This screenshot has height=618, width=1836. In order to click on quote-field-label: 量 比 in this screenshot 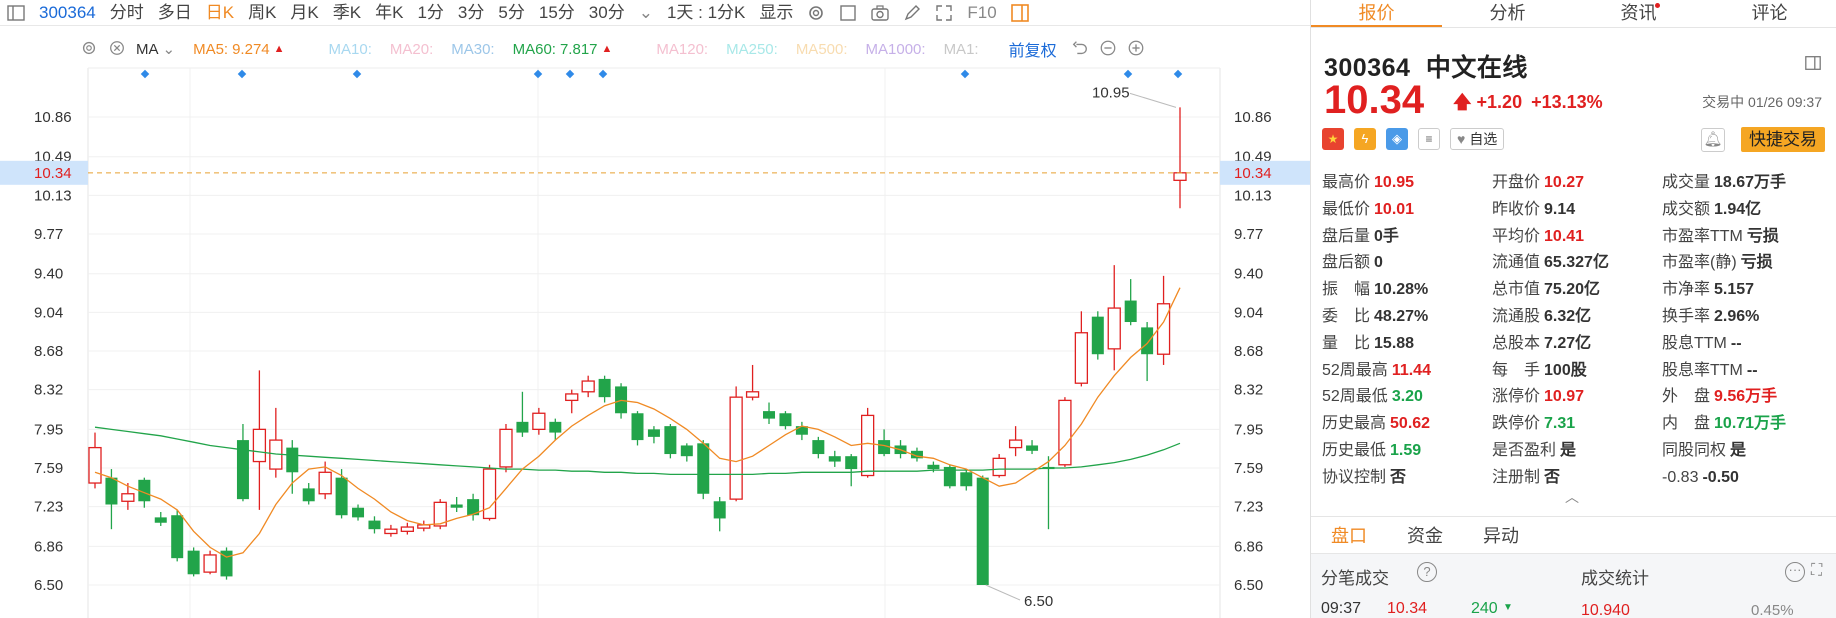, I will do `click(1346, 343)`.